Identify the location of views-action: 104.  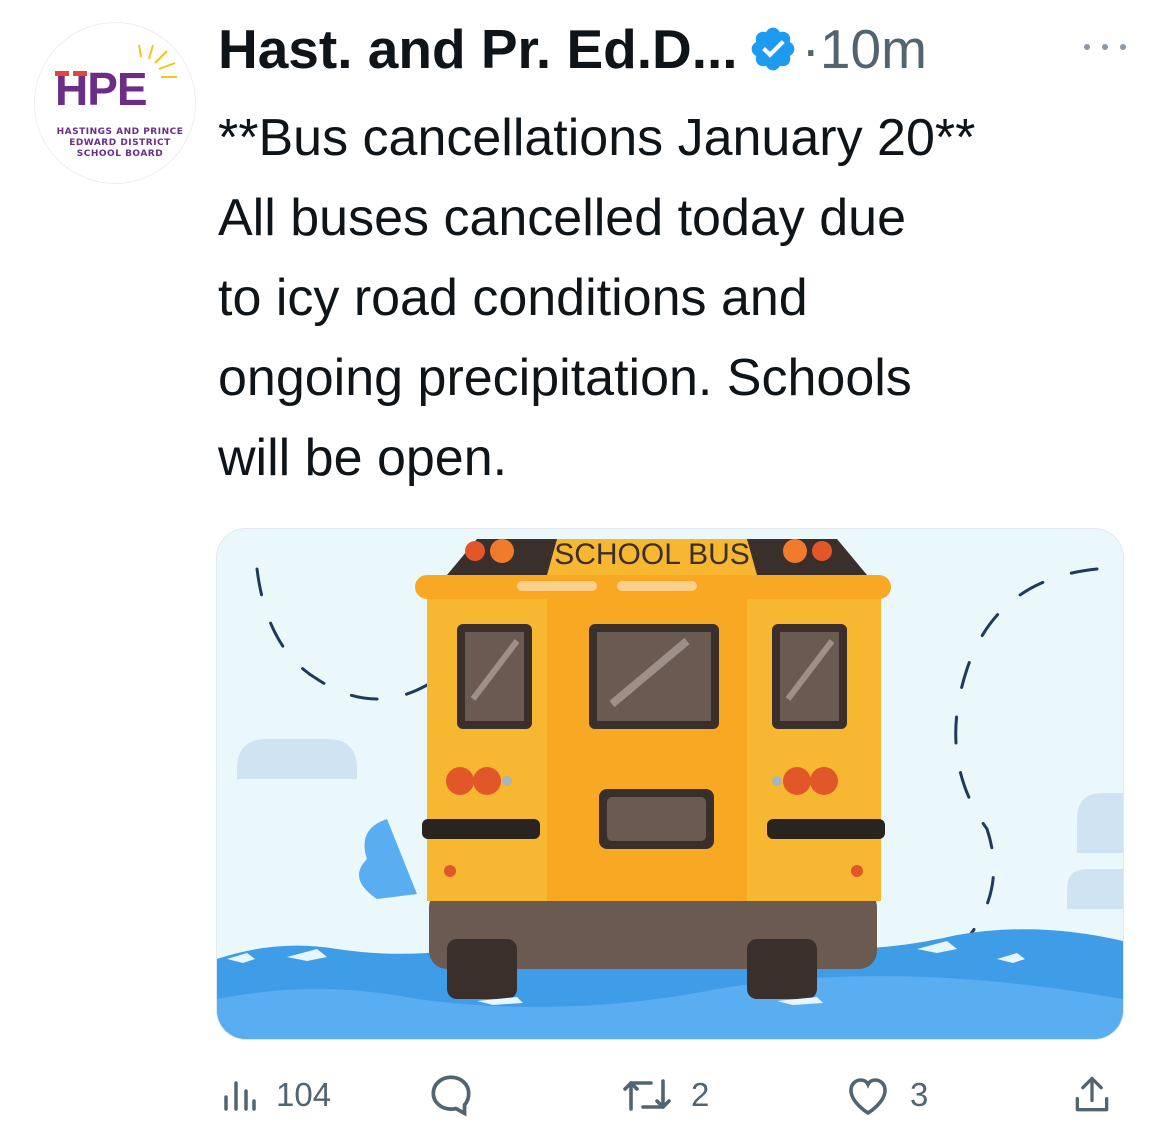
(274, 1095).